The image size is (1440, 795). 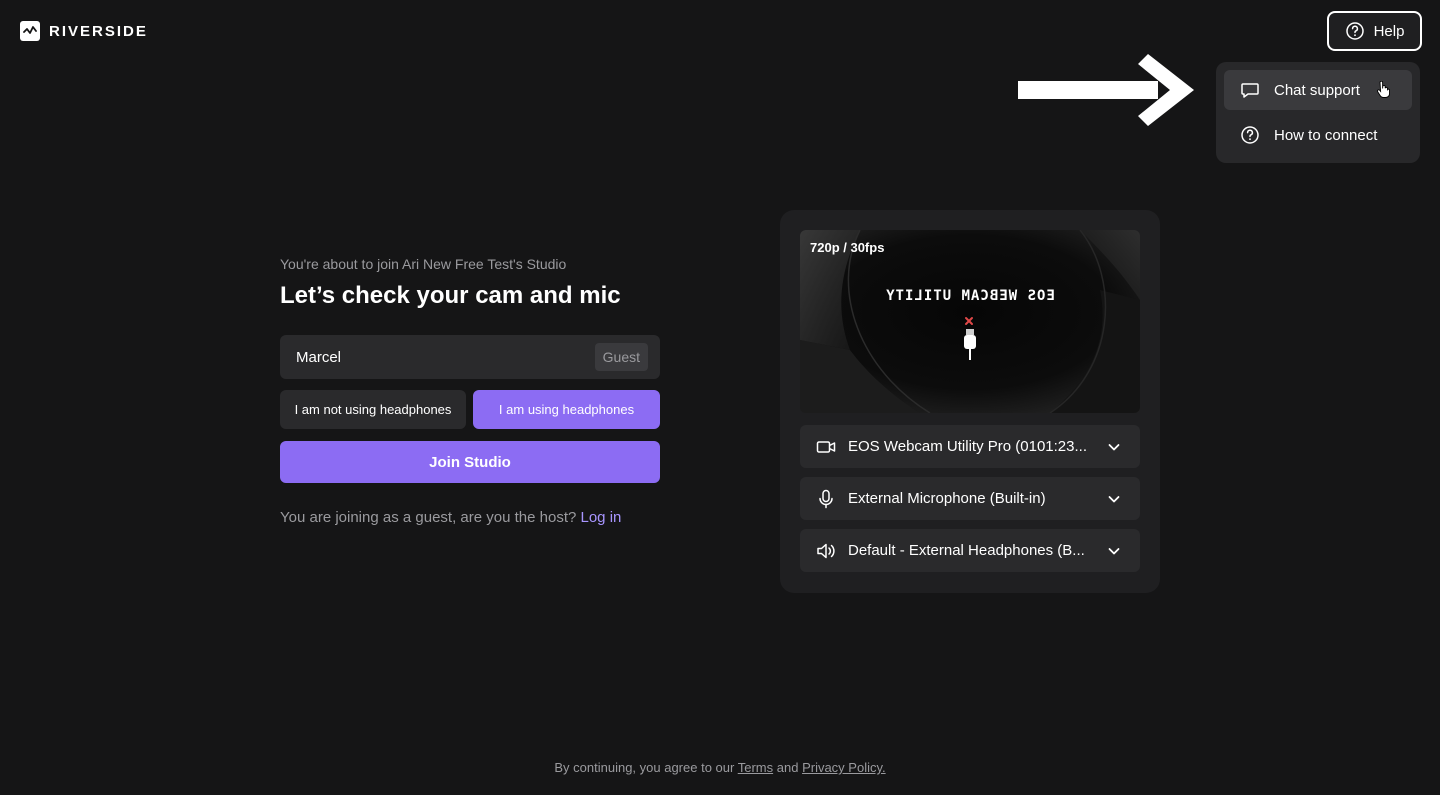 What do you see at coordinates (826, 551) in the screenshot?
I see `speaker-icon` at bounding box center [826, 551].